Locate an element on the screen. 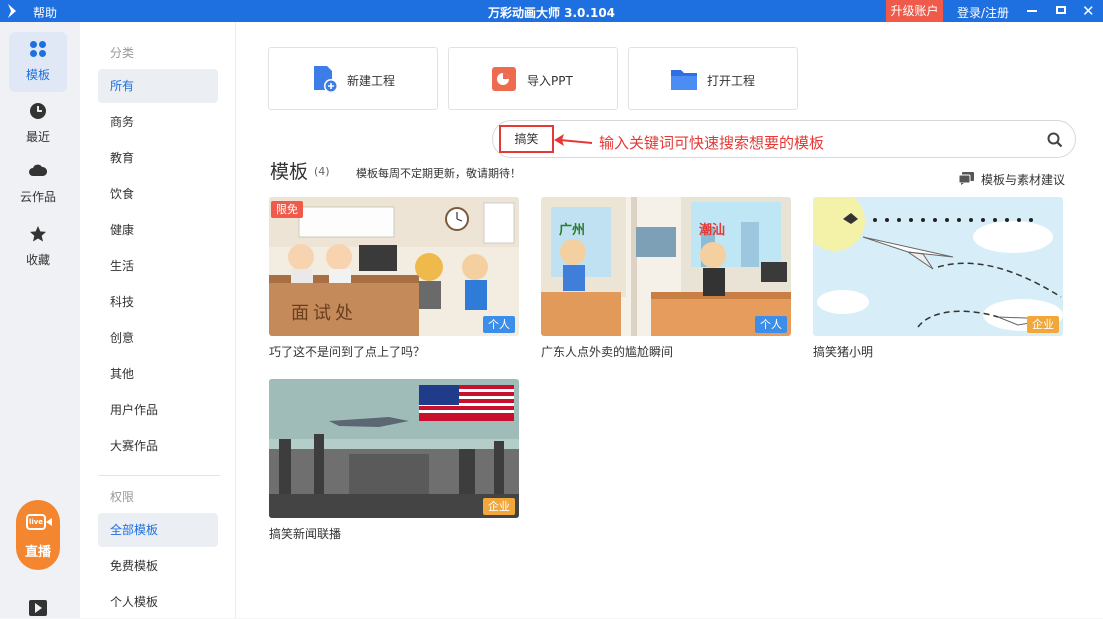  category-education: 教育 is located at coordinates (158, 158).